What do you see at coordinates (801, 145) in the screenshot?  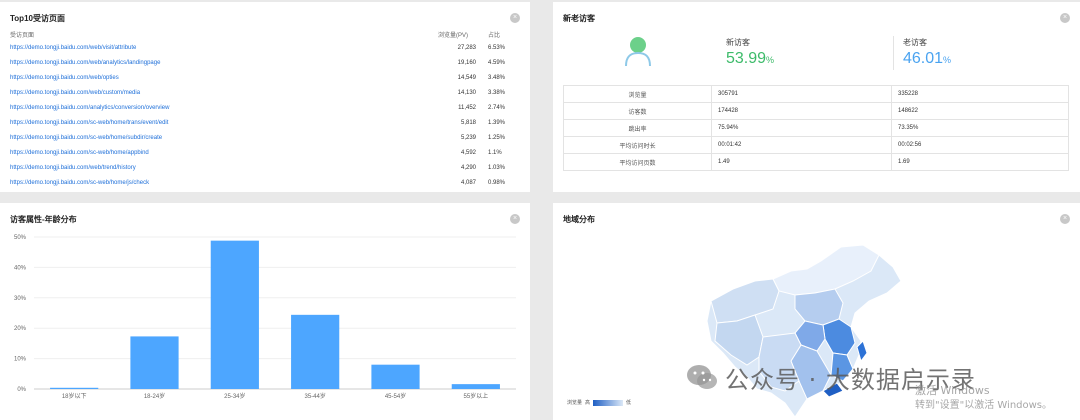 I see `new-visitor-value: 00:01:42` at bounding box center [801, 145].